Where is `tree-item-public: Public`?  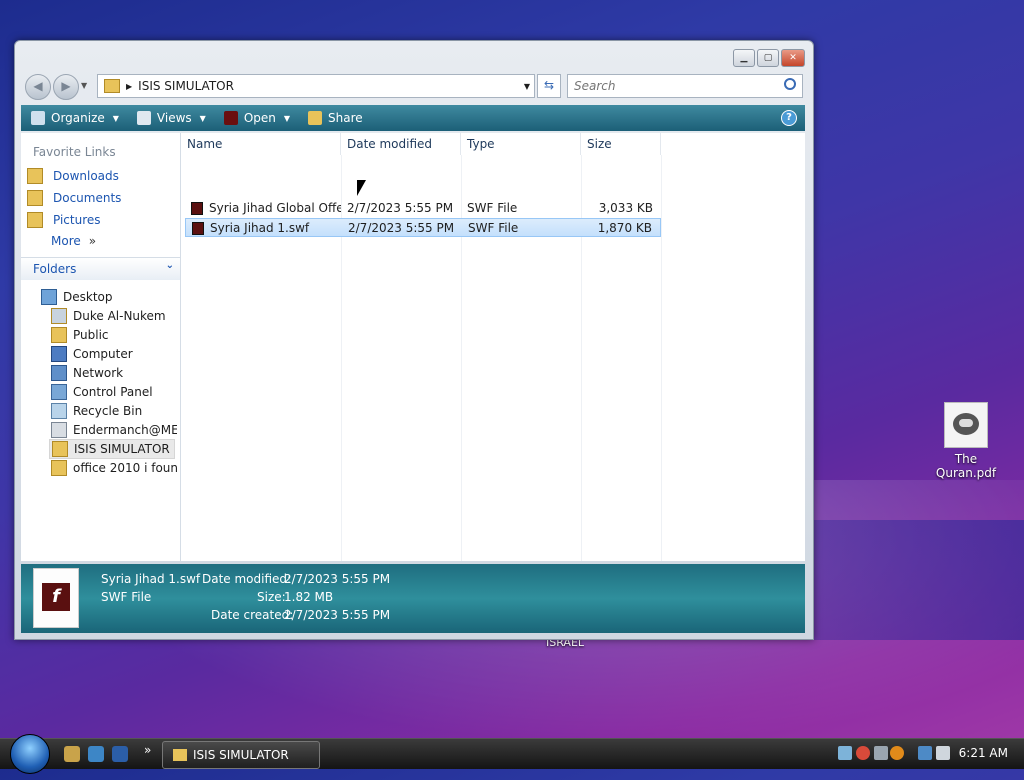 tree-item-public: Public is located at coordinates (80, 335).